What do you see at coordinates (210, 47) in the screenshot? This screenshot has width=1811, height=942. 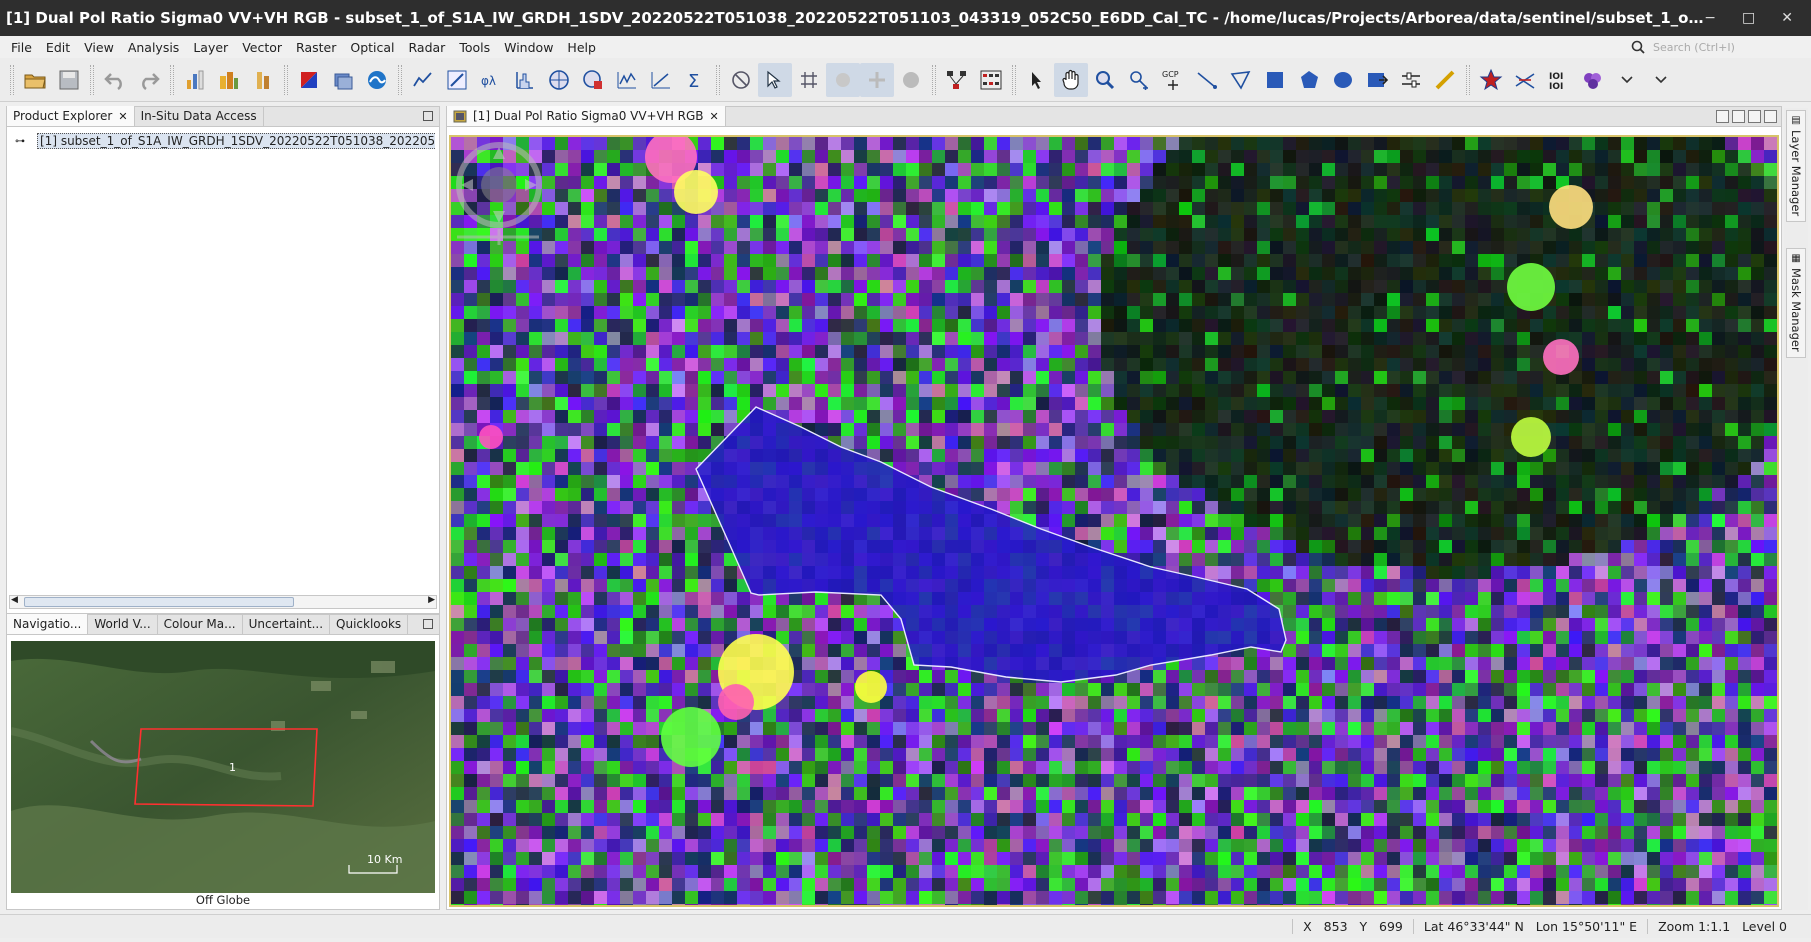 I see `menu-layer: Layer` at bounding box center [210, 47].